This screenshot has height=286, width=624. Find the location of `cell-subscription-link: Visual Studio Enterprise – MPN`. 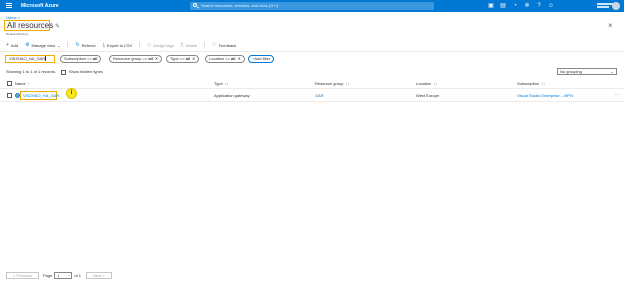

cell-subscription-link: Visual Studio Enterprise – MPN is located at coordinates (545, 96).